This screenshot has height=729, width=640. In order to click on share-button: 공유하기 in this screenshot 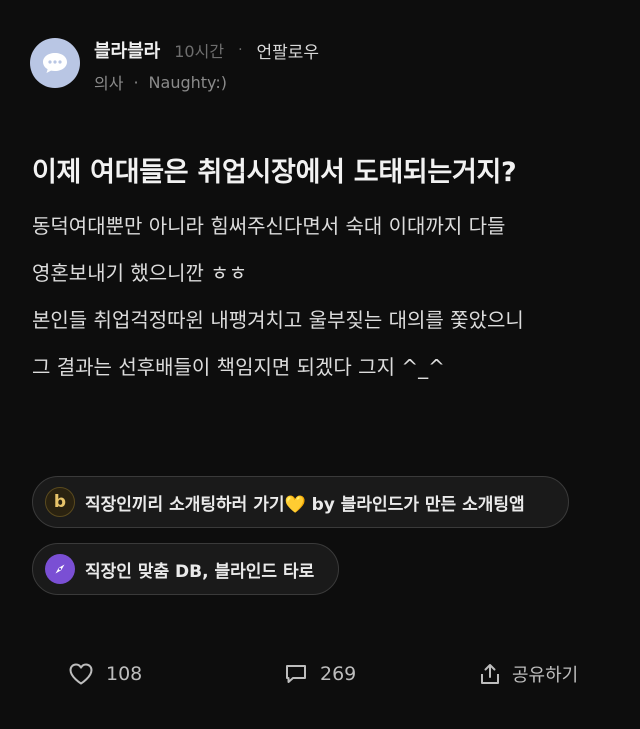, I will do `click(528, 674)`.